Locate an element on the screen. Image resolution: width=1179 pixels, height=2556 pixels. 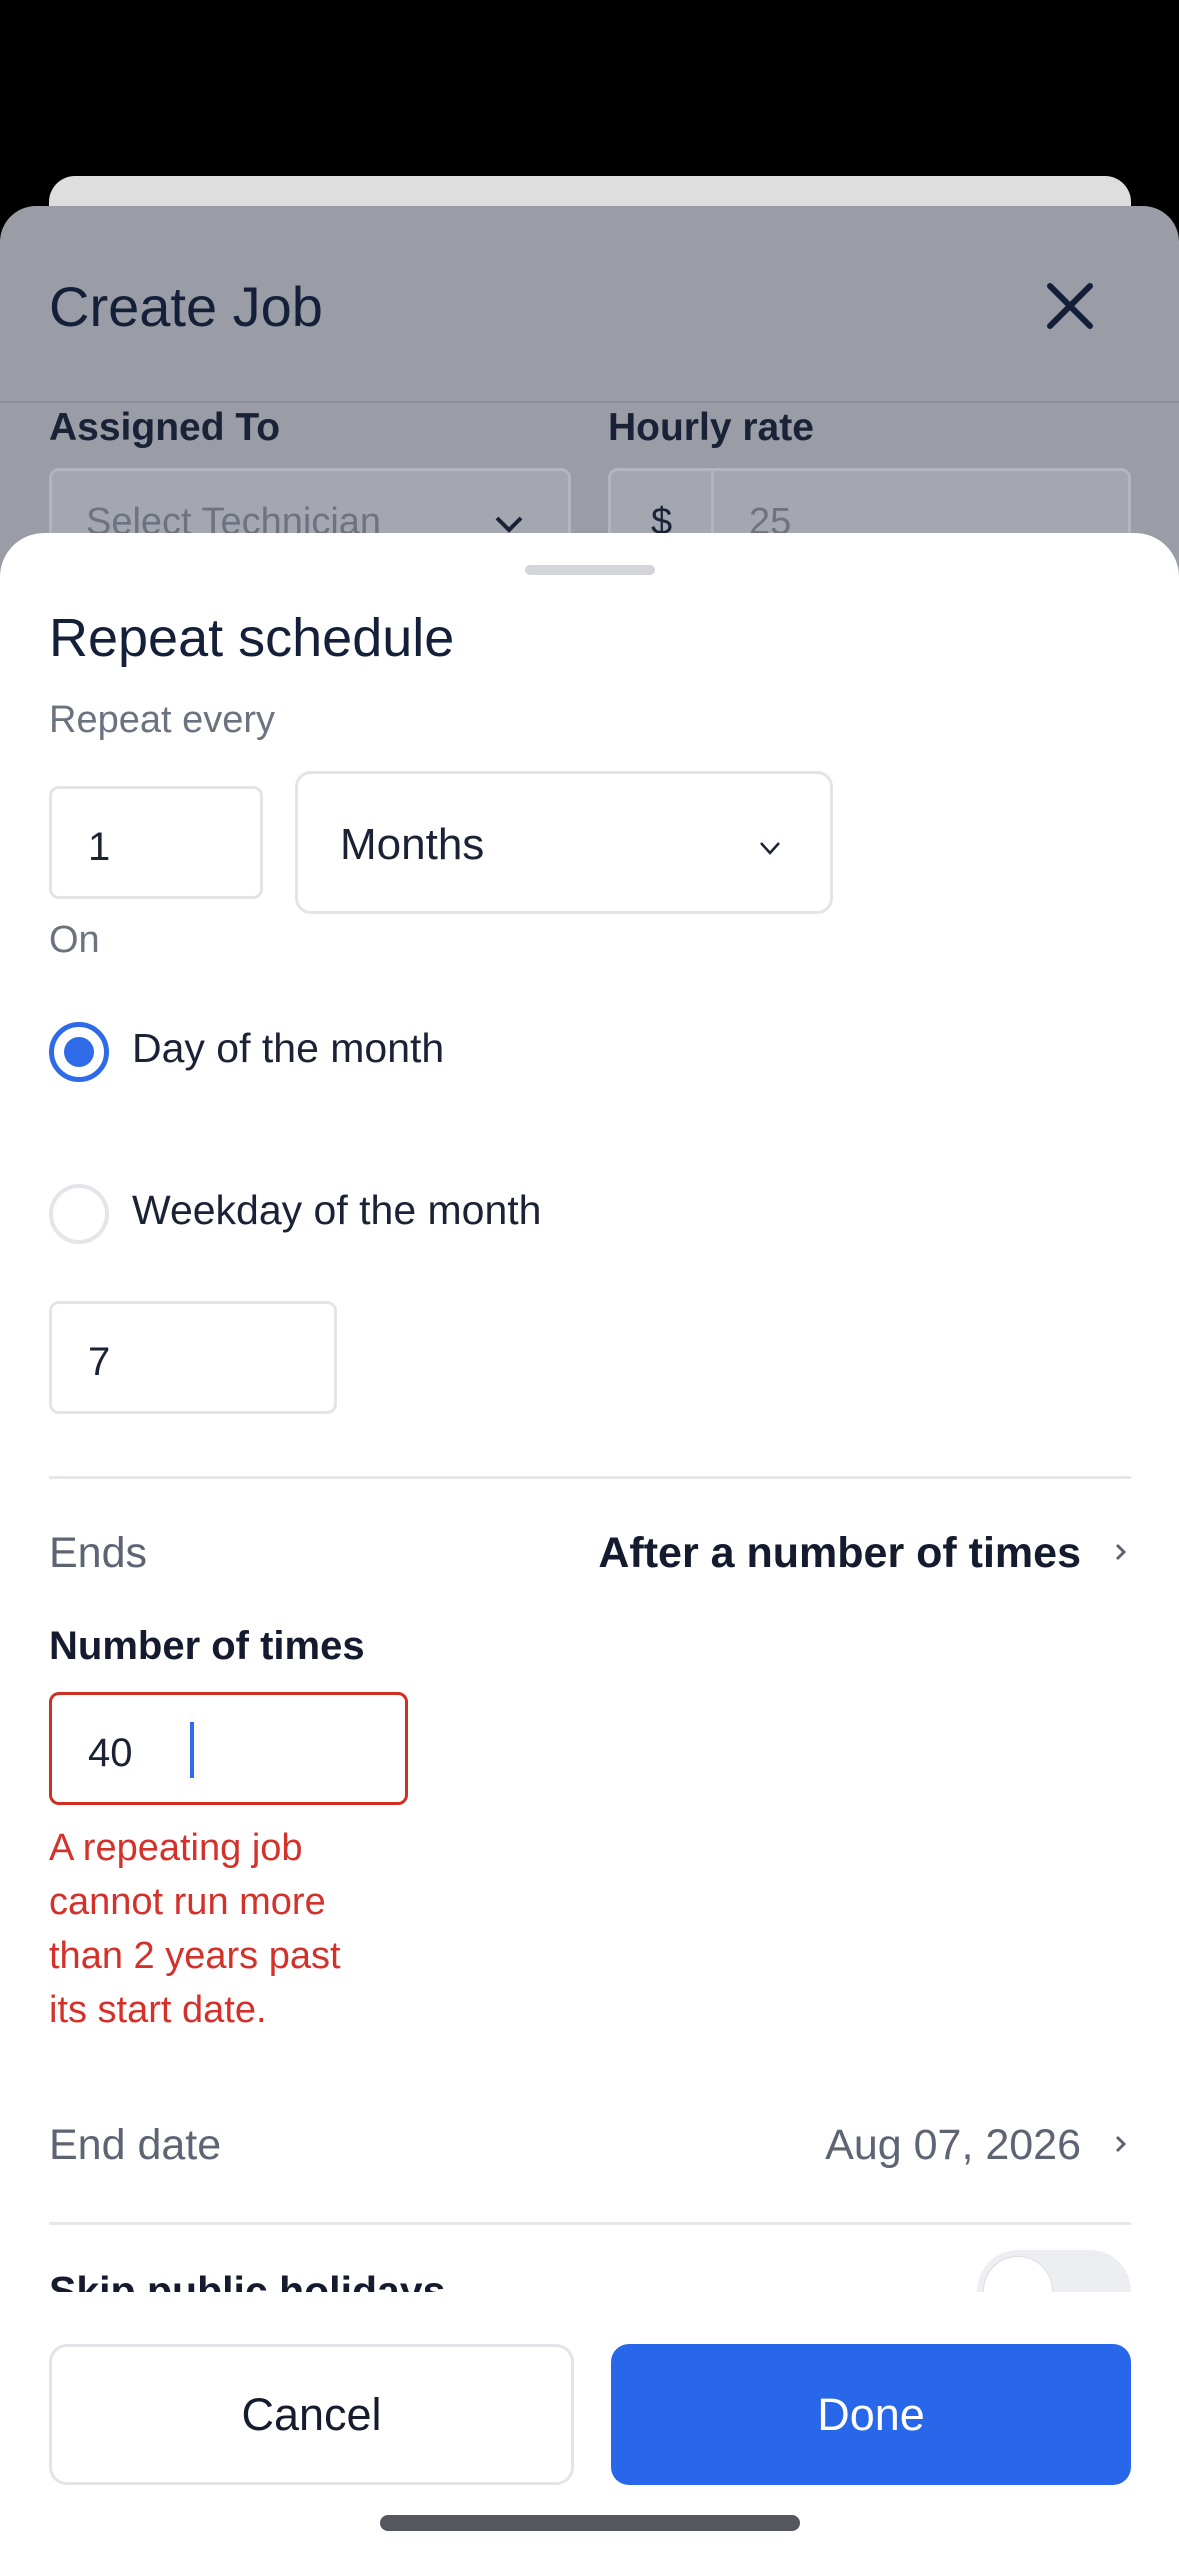
ends-label: Ends is located at coordinates (98, 1553).